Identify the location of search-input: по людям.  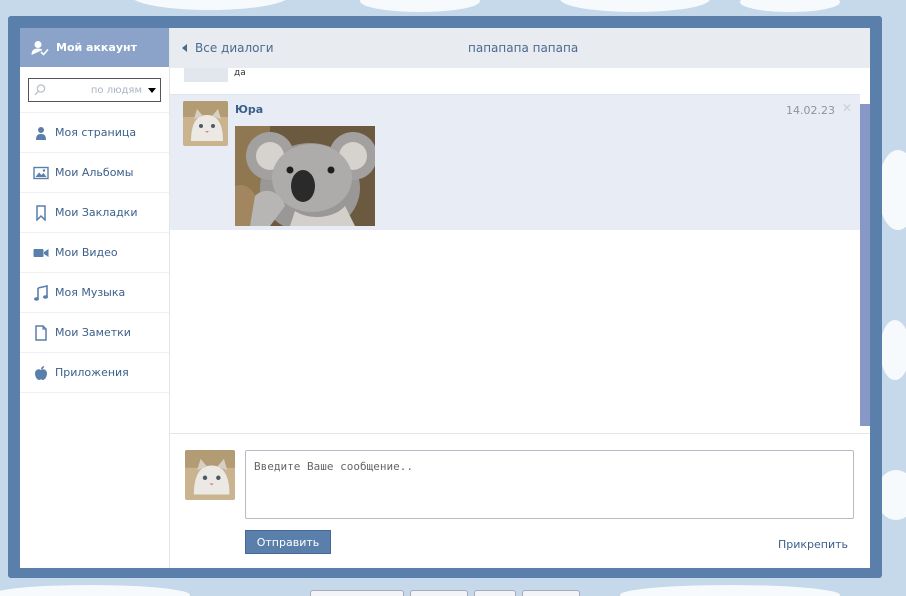
(97, 90).